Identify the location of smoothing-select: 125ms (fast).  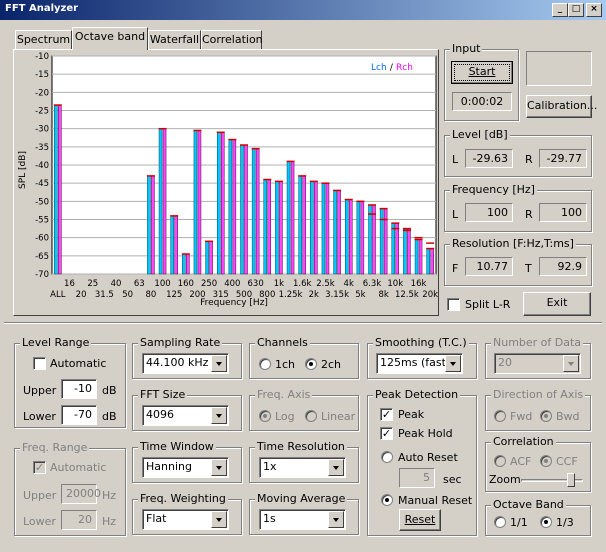
(419, 363).